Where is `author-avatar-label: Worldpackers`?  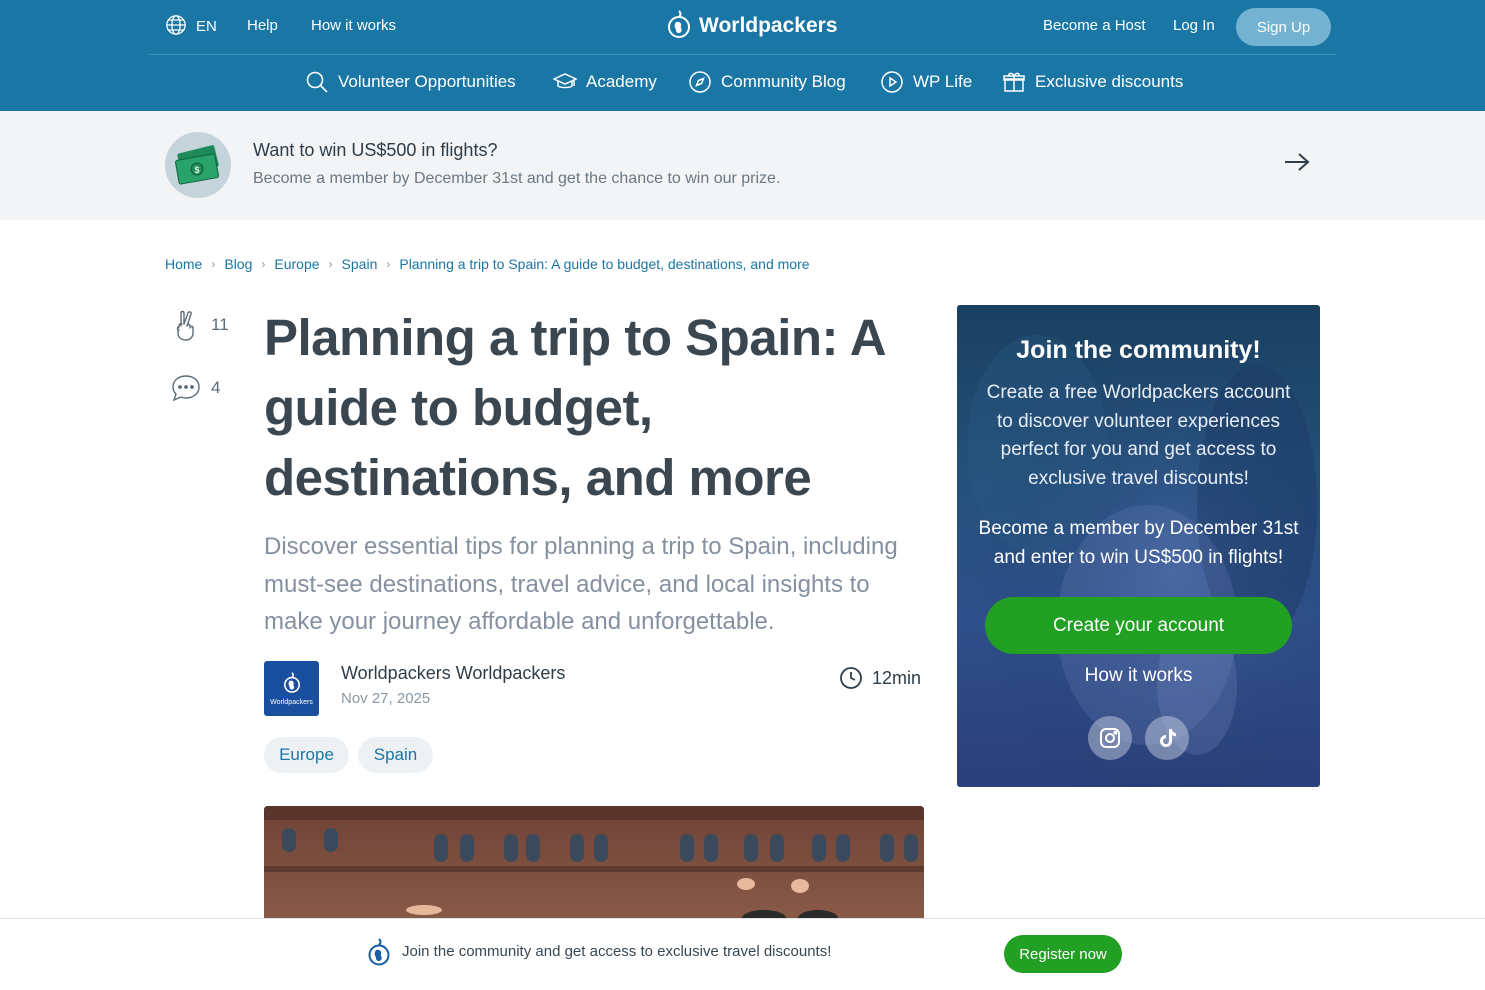 author-avatar-label: Worldpackers is located at coordinates (291, 702).